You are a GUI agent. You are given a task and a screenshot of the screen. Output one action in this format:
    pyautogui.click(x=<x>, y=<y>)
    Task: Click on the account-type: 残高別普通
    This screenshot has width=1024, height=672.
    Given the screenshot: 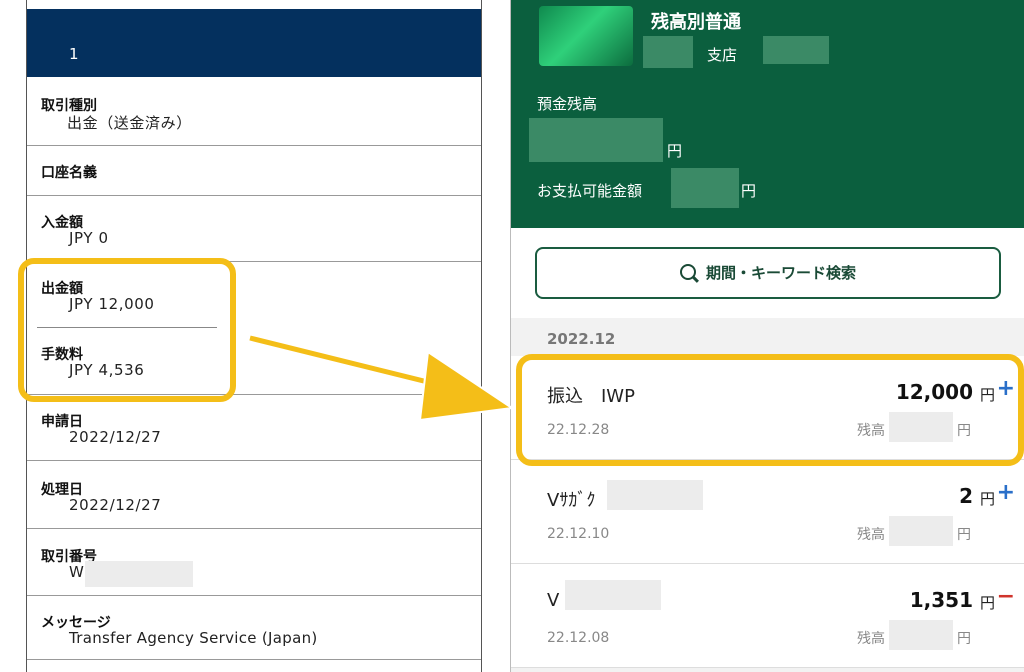 What is the action you would take?
    pyautogui.click(x=696, y=22)
    